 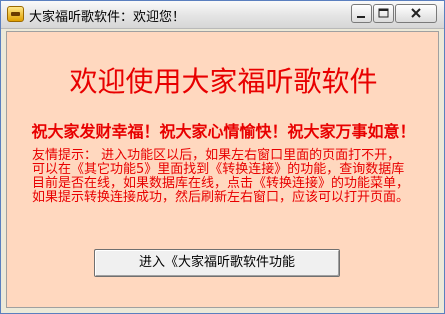 What do you see at coordinates (361, 13) in the screenshot?
I see `minimize-button` at bounding box center [361, 13].